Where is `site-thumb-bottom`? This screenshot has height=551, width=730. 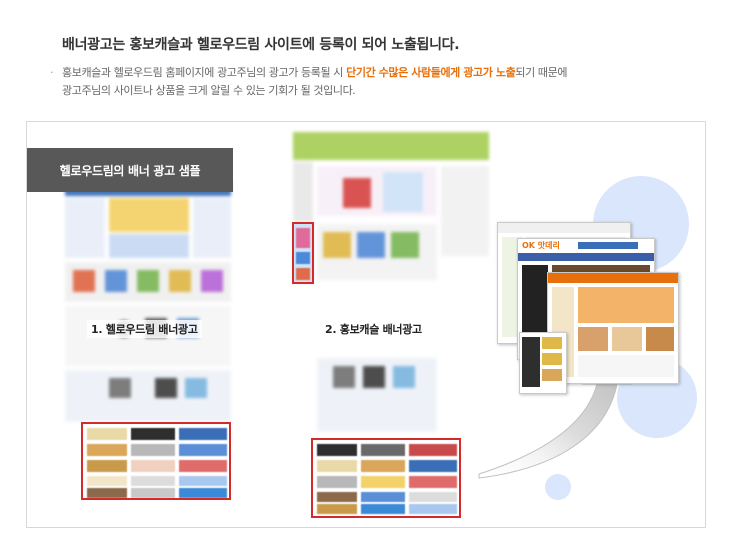
site-thumb-bottom is located at coordinates (543, 363).